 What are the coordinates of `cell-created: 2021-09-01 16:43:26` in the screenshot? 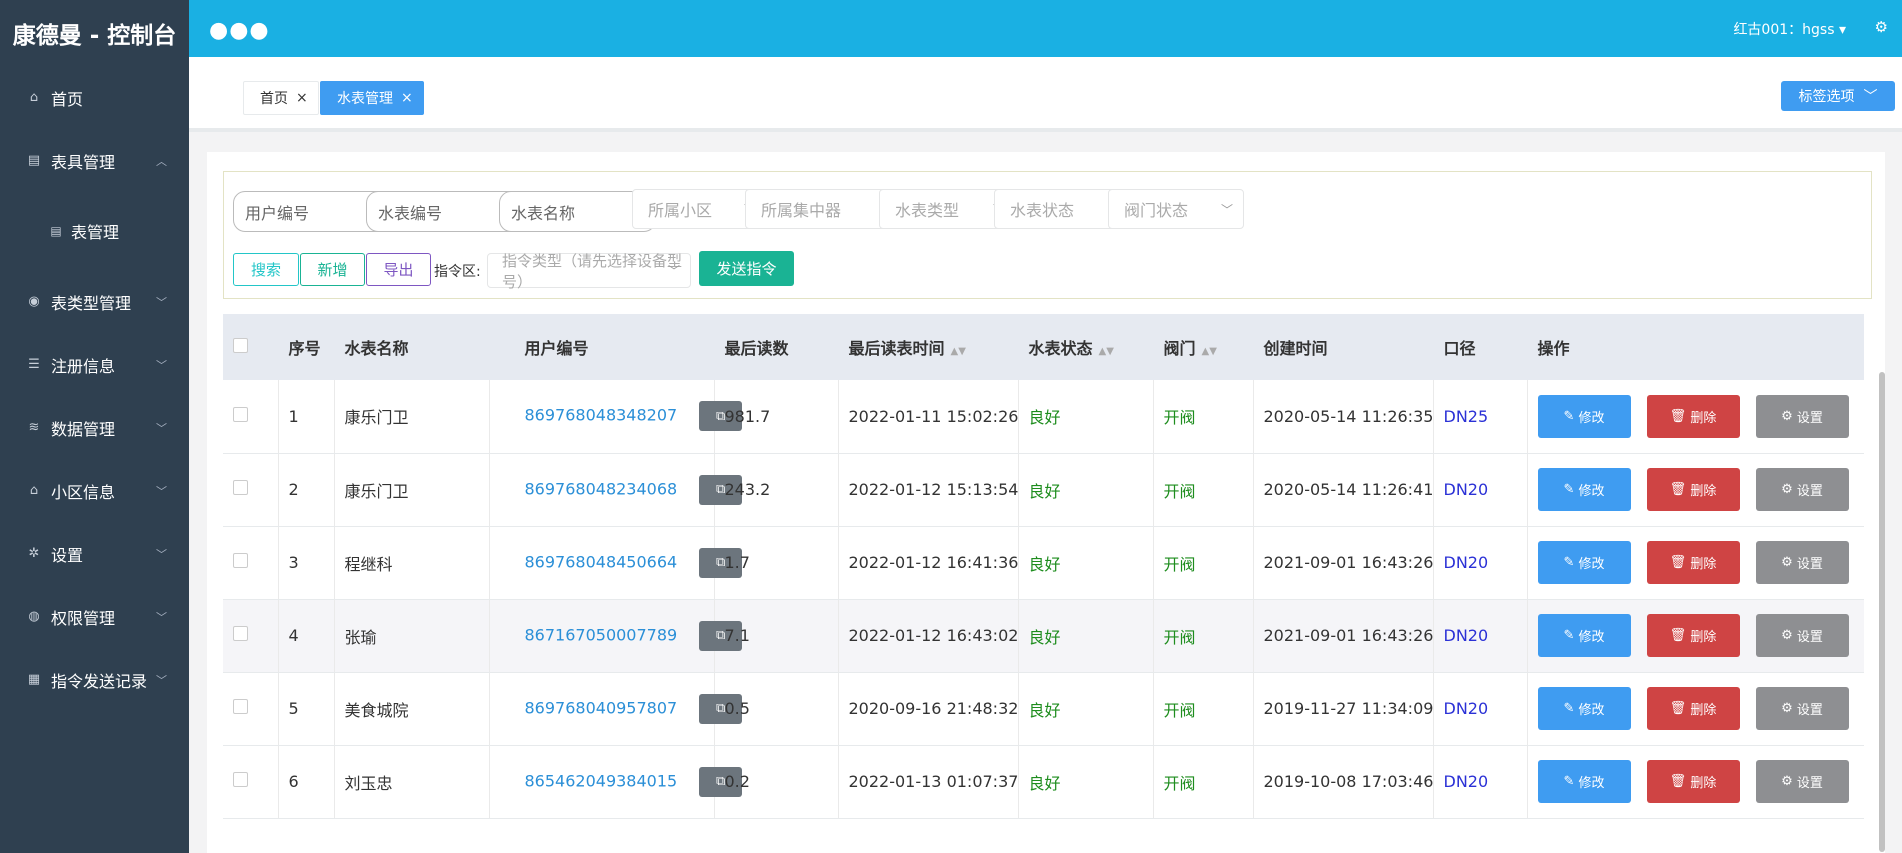 It's located at (1343, 563).